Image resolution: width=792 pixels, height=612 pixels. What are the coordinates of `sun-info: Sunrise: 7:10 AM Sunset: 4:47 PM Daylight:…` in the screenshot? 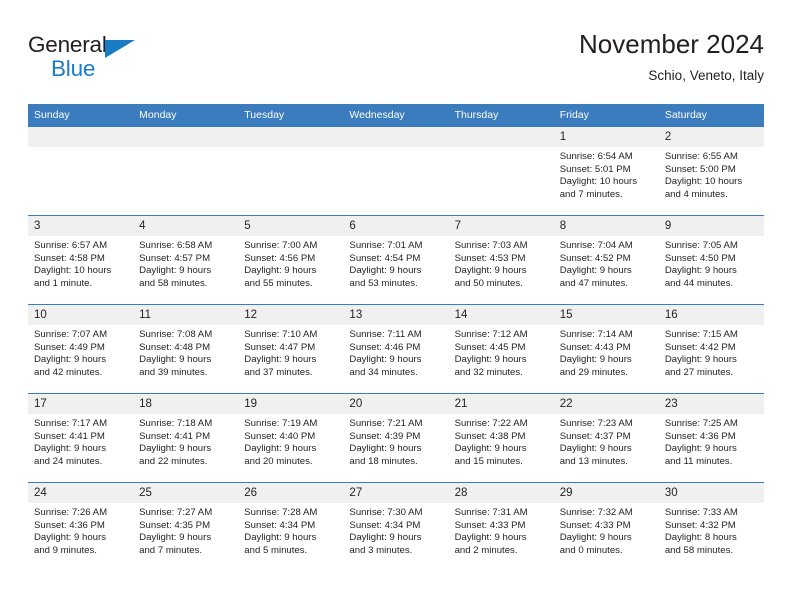 It's located at (290, 352).